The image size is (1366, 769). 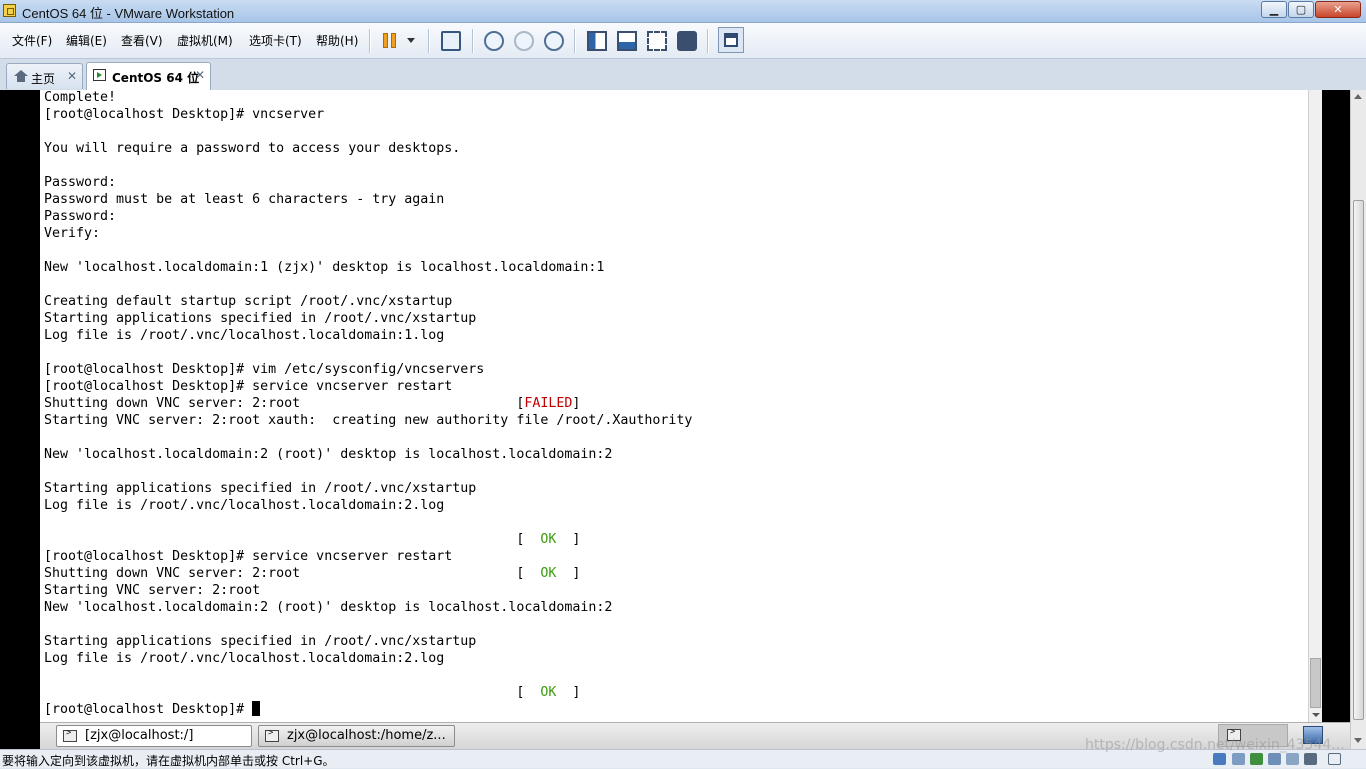 I want to click on send-ctrl-alt-del-icon, so click(x=451, y=41).